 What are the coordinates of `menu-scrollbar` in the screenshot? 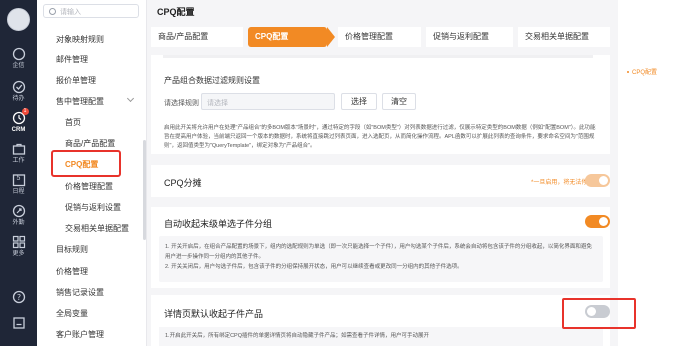 It's located at (144, 190).